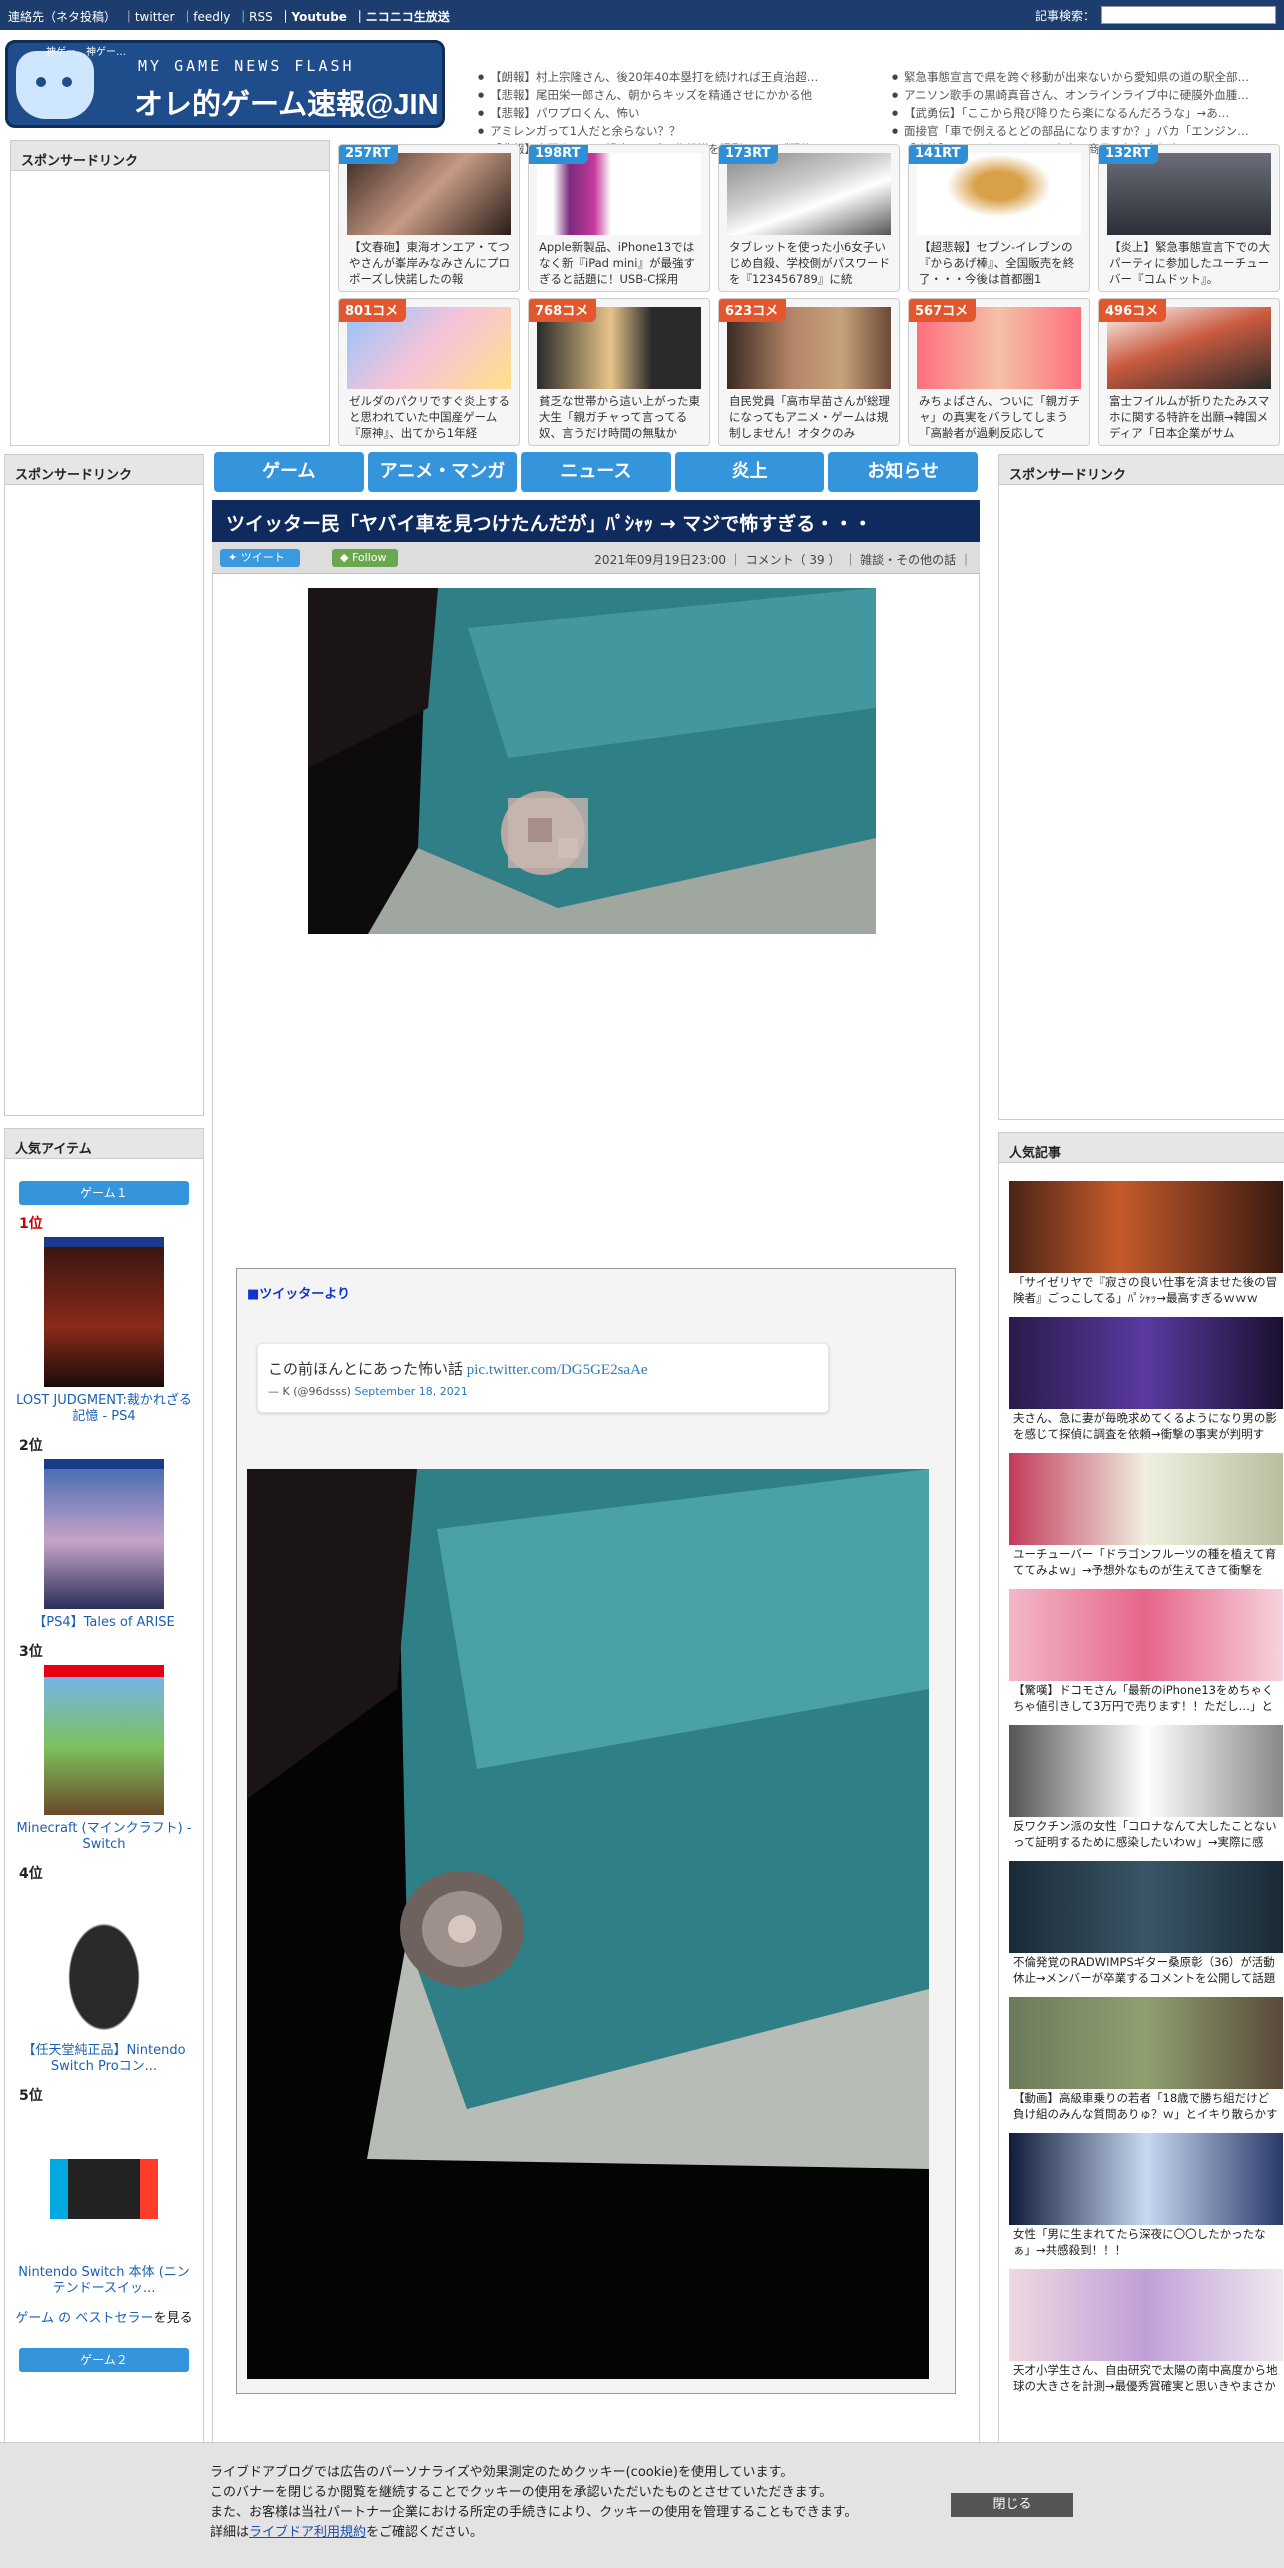  What do you see at coordinates (619, 417) in the screenshot?
I see `card-text: 貧乏な世帯から這い上がった東大生「親ガチャって言ってる奴、言うだけ時間の無駄か` at bounding box center [619, 417].